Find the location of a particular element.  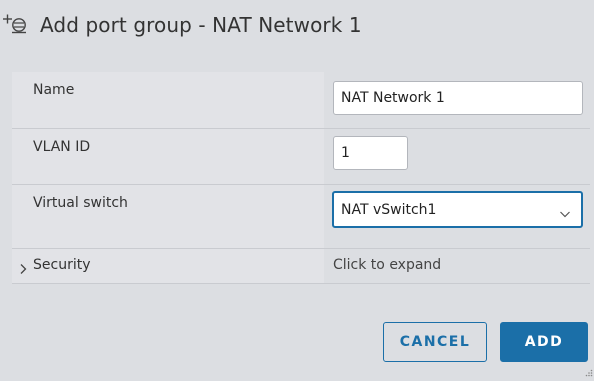

form-row-security: Security Click to expand is located at coordinates (301, 266).